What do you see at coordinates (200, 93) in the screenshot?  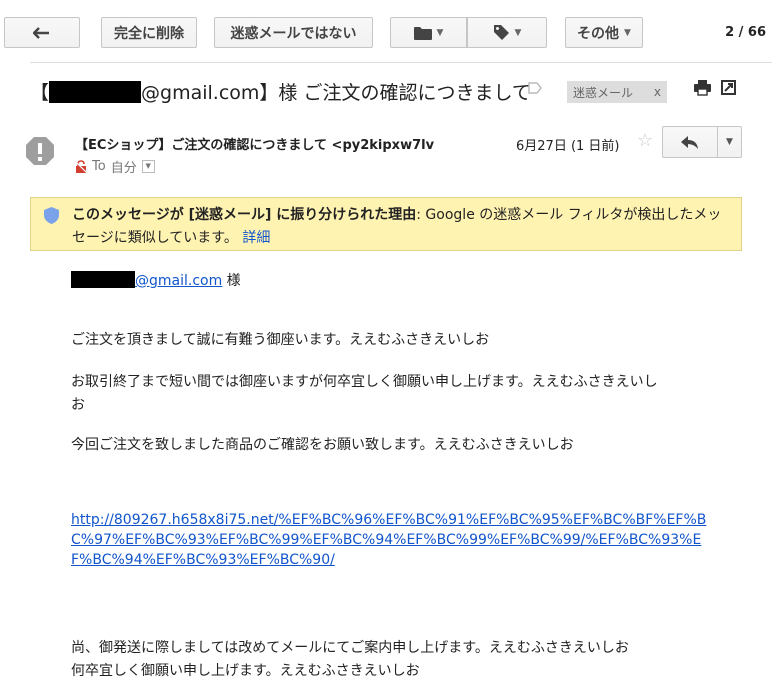 I see `subject-email-suffix: @gmail.com` at bounding box center [200, 93].